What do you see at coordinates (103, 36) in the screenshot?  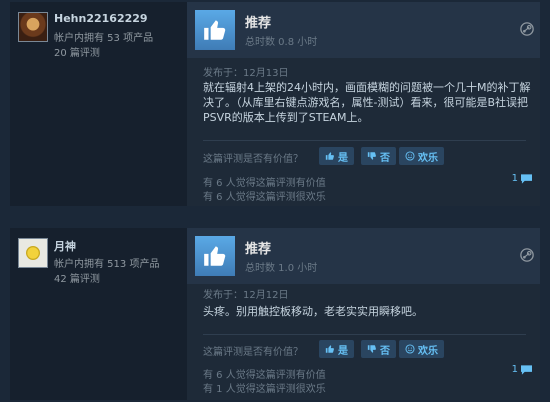 I see `reviewer-products: 帐户内拥有 53 项产品` at bounding box center [103, 36].